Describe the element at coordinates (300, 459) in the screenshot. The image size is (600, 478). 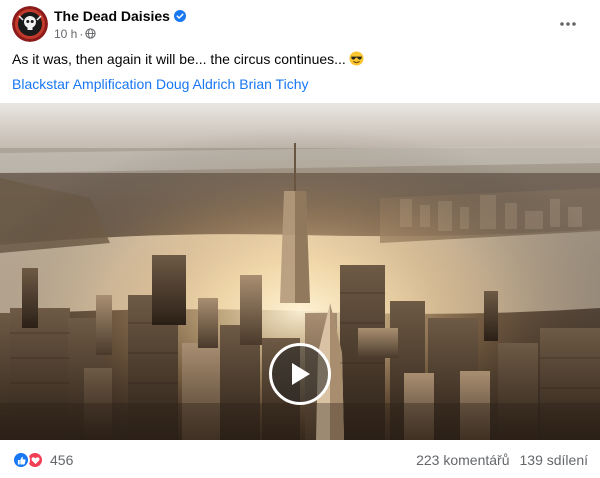
I see `post-footer: 456 223 komentářů 139 sdílení` at that location.